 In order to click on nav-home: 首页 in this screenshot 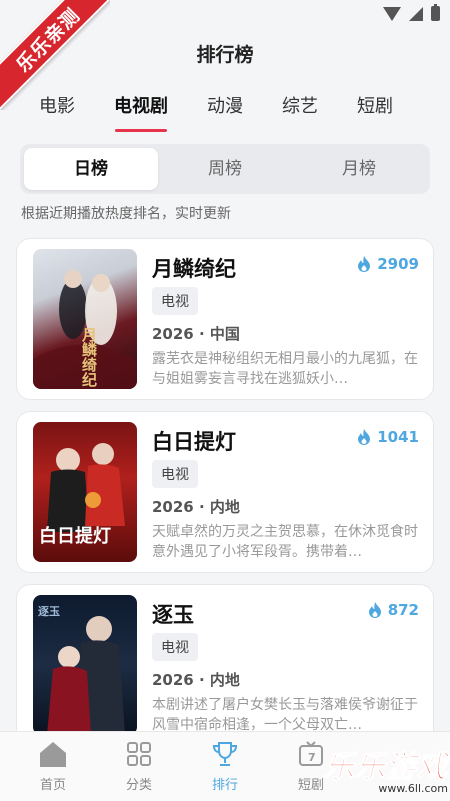, I will do `click(53, 766)`.